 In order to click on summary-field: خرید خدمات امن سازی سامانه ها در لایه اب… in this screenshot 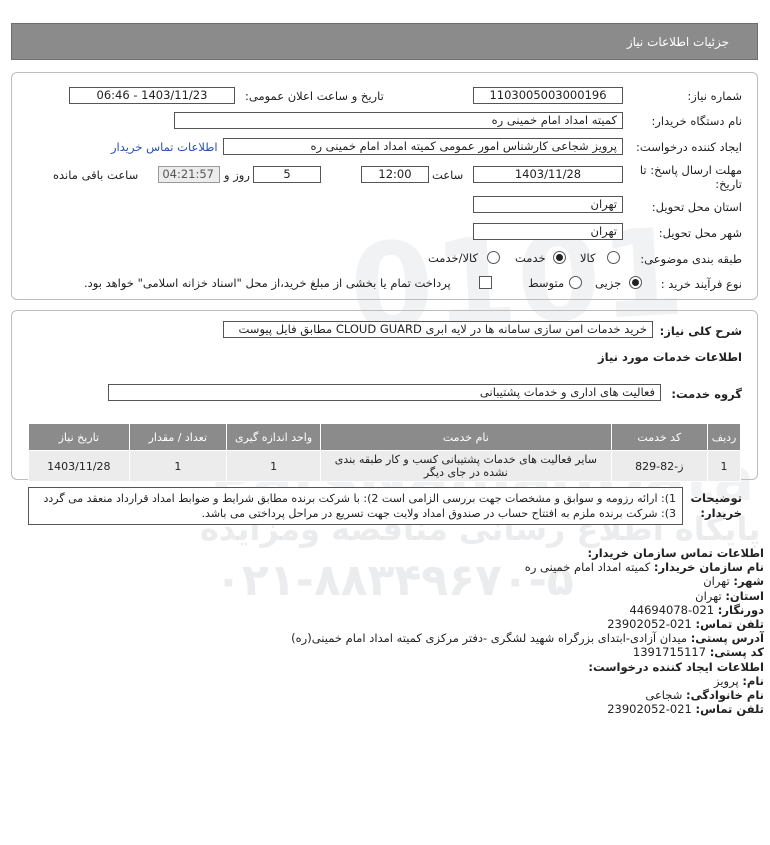, I will do `click(438, 329)`.